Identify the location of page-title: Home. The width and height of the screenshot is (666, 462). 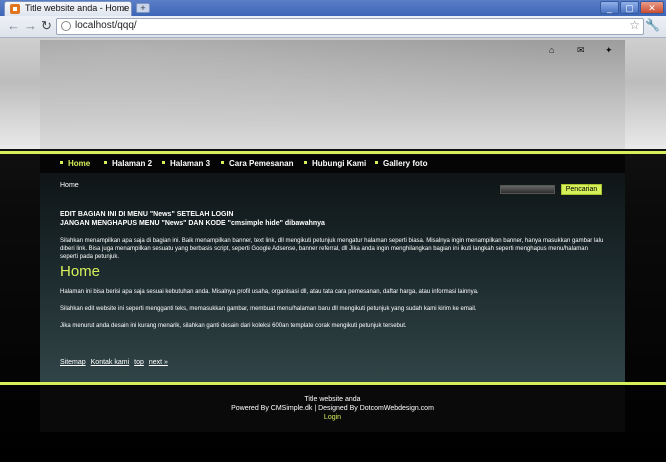
(80, 271).